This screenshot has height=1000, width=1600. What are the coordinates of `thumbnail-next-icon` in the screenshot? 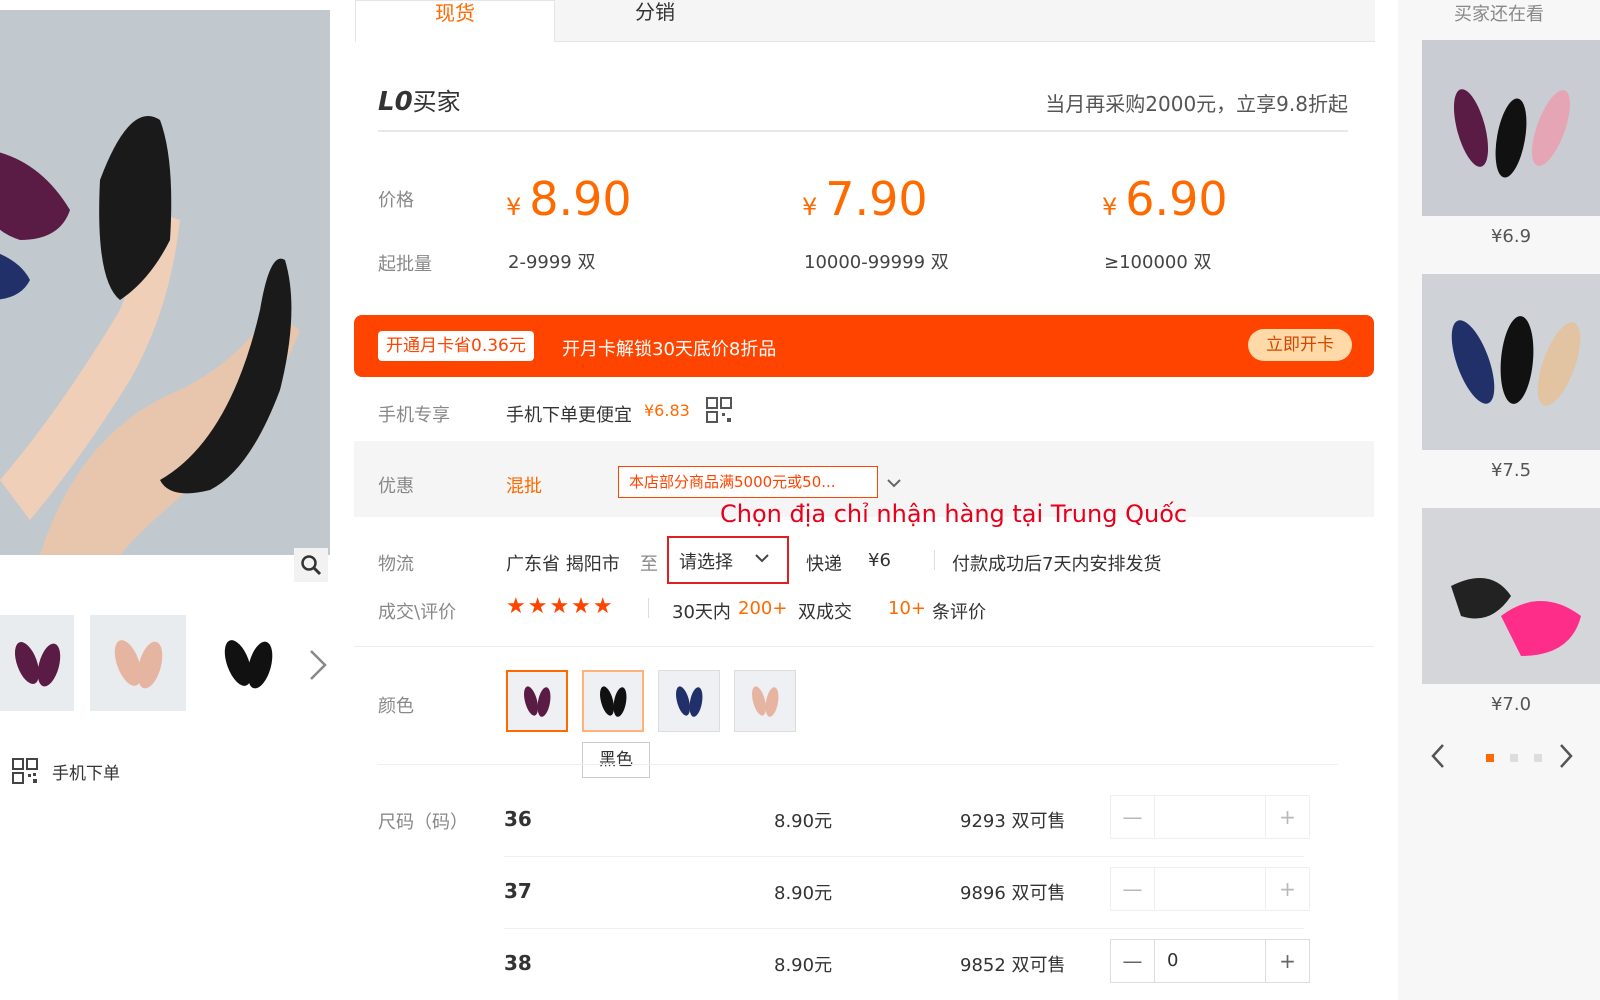 It's located at (318, 669).